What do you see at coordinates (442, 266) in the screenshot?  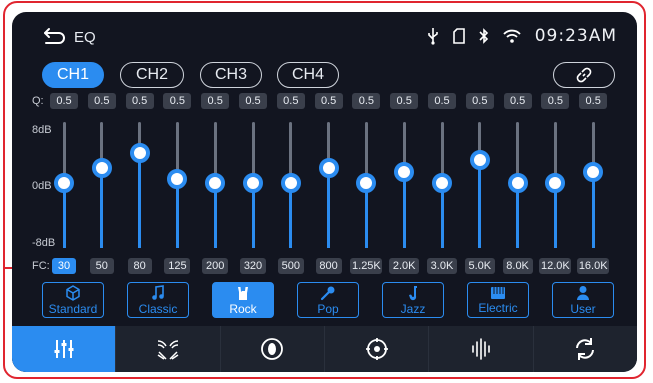 I see `frequency-button: 3.0K` at bounding box center [442, 266].